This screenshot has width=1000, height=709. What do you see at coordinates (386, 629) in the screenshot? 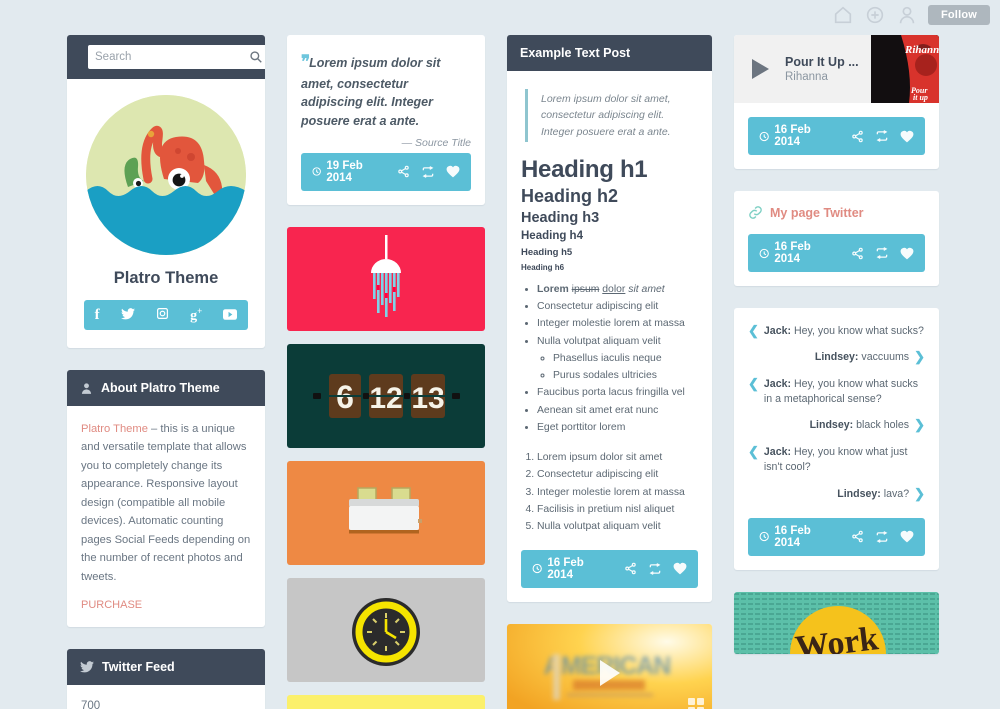
I see `photo-yellow-clock` at bounding box center [386, 629].